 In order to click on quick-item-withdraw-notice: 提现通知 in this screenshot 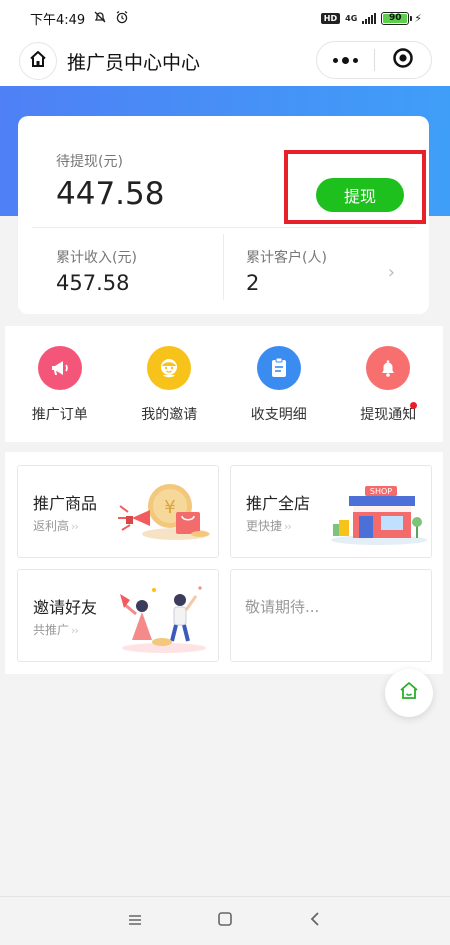, I will do `click(389, 384)`.